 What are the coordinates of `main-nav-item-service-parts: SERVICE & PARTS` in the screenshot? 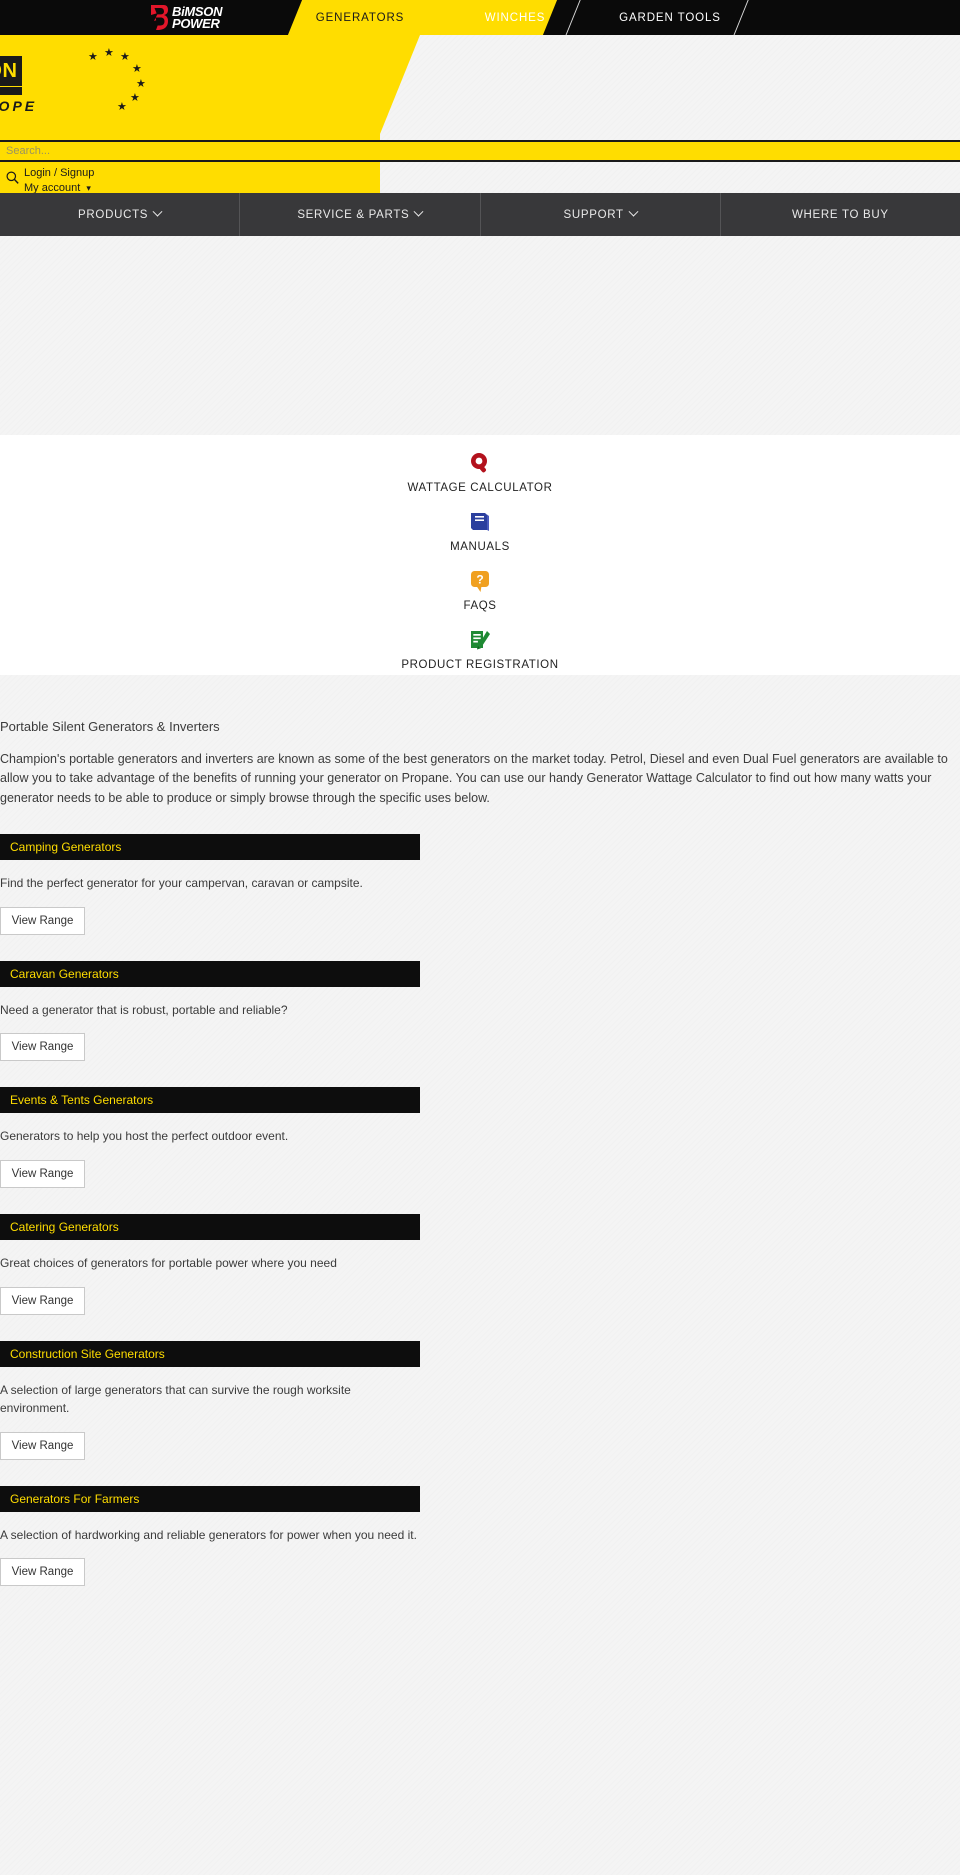 It's located at (360, 214).